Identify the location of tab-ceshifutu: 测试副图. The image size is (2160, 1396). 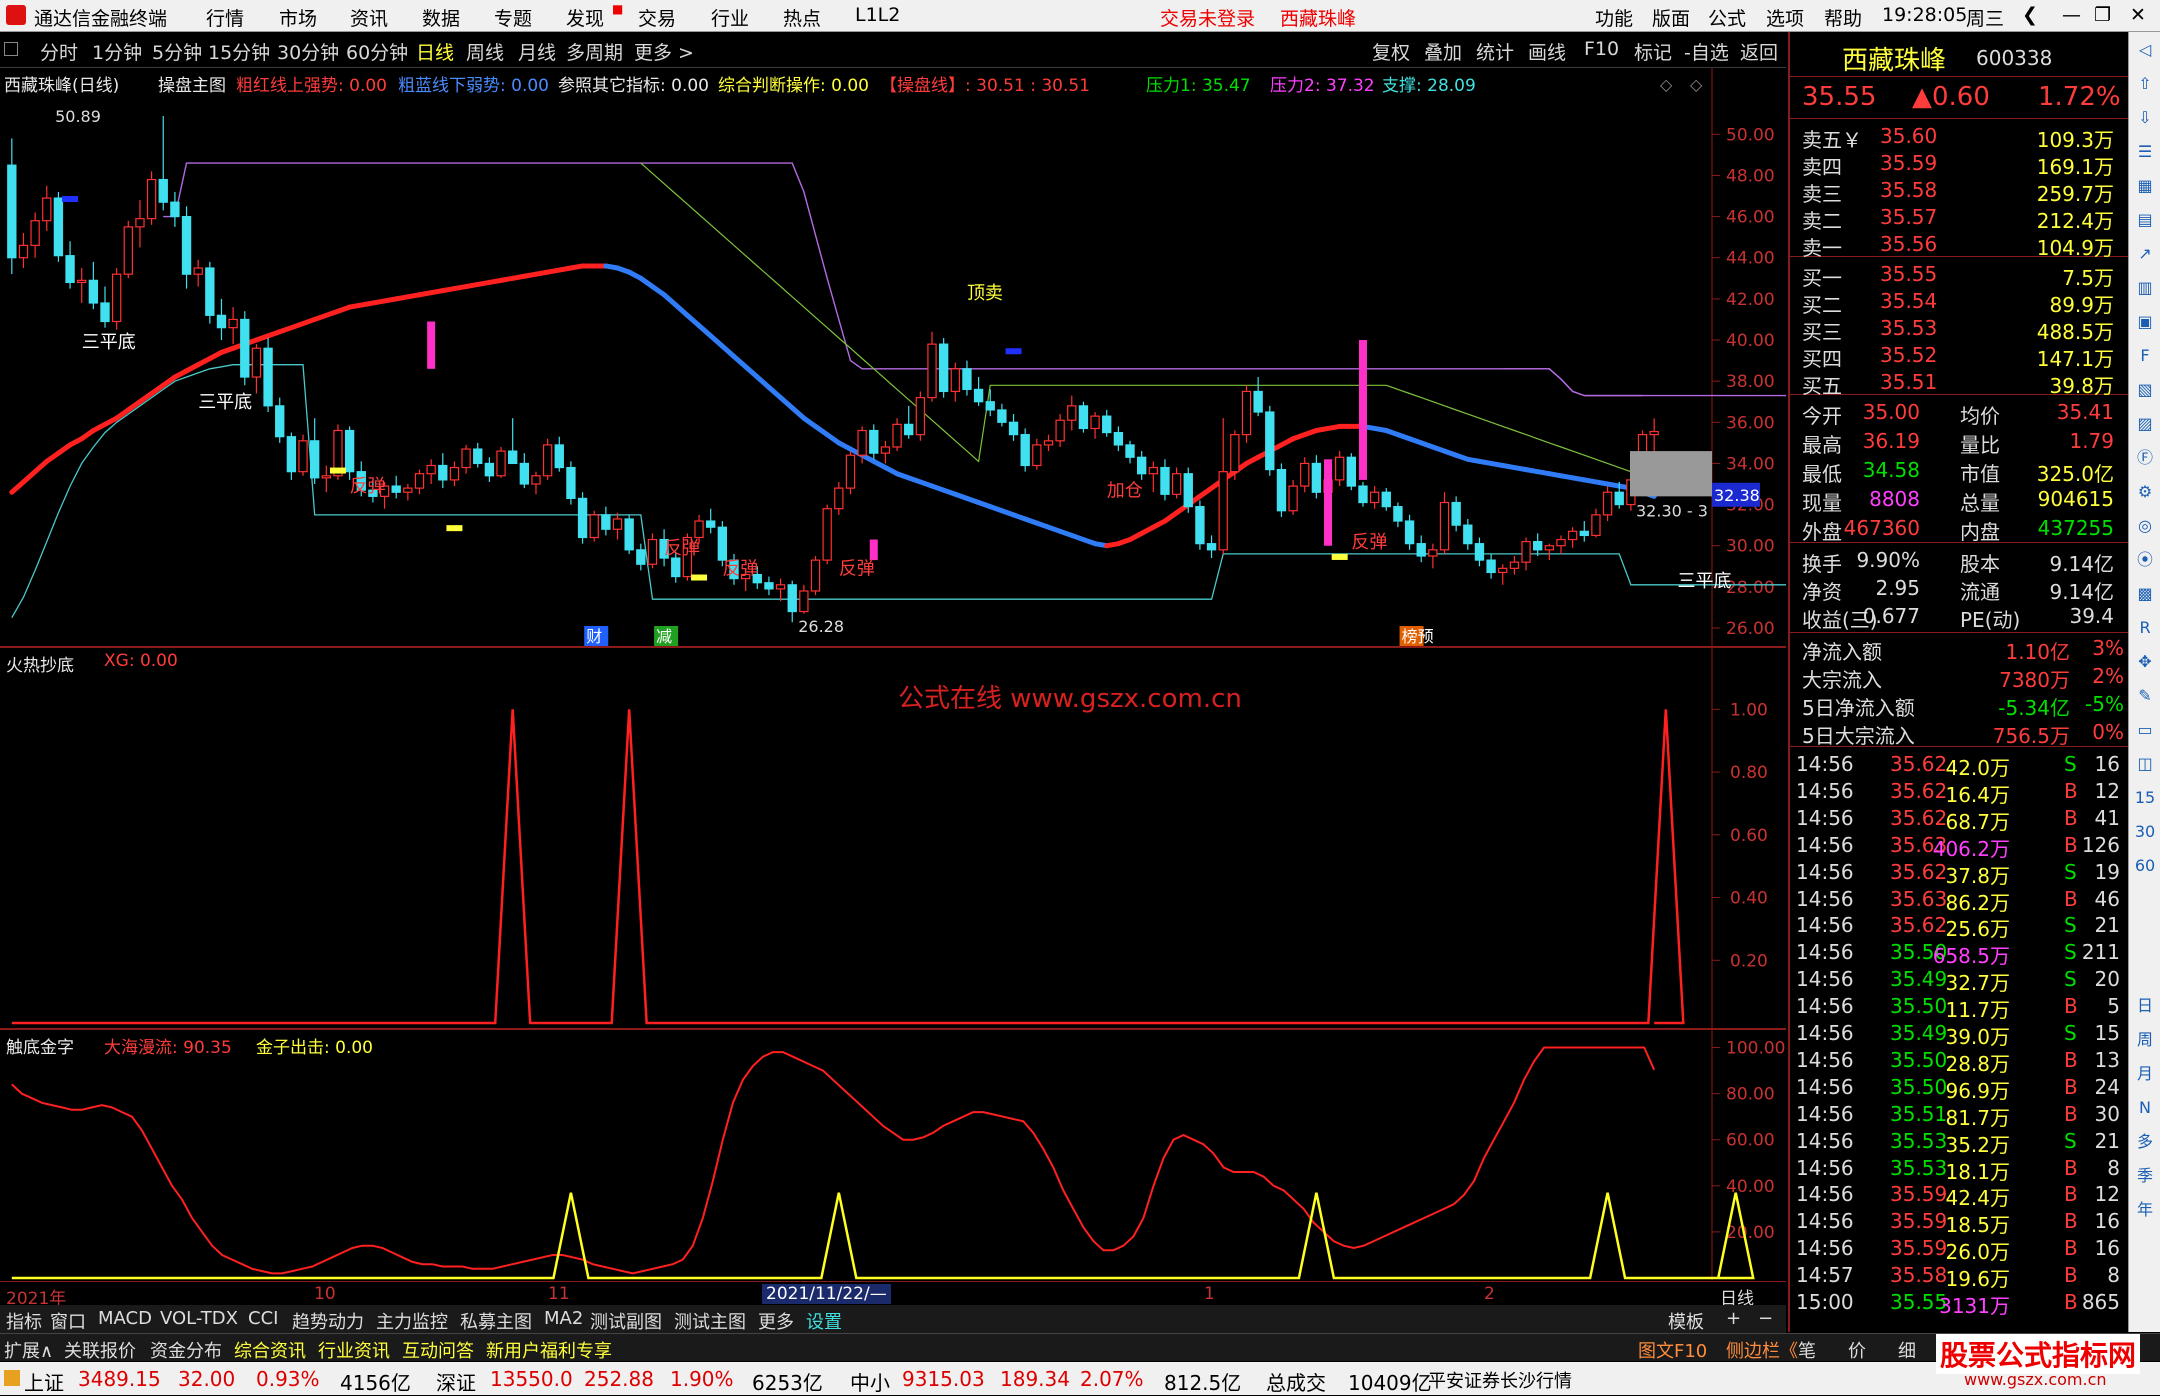
(626, 1321).